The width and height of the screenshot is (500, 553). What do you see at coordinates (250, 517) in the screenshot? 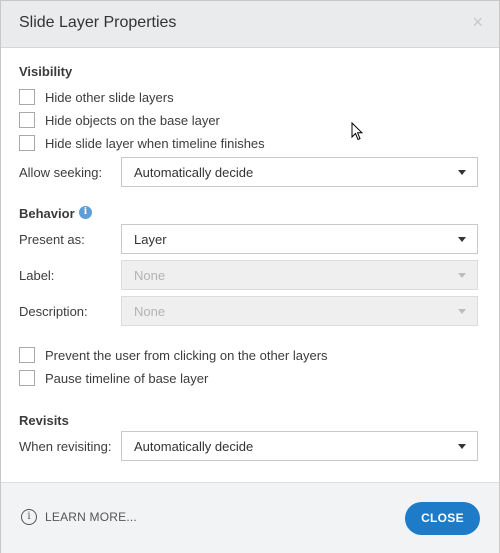
I see `dialog-footer: i LEARN MORE... CLOSE` at bounding box center [250, 517].